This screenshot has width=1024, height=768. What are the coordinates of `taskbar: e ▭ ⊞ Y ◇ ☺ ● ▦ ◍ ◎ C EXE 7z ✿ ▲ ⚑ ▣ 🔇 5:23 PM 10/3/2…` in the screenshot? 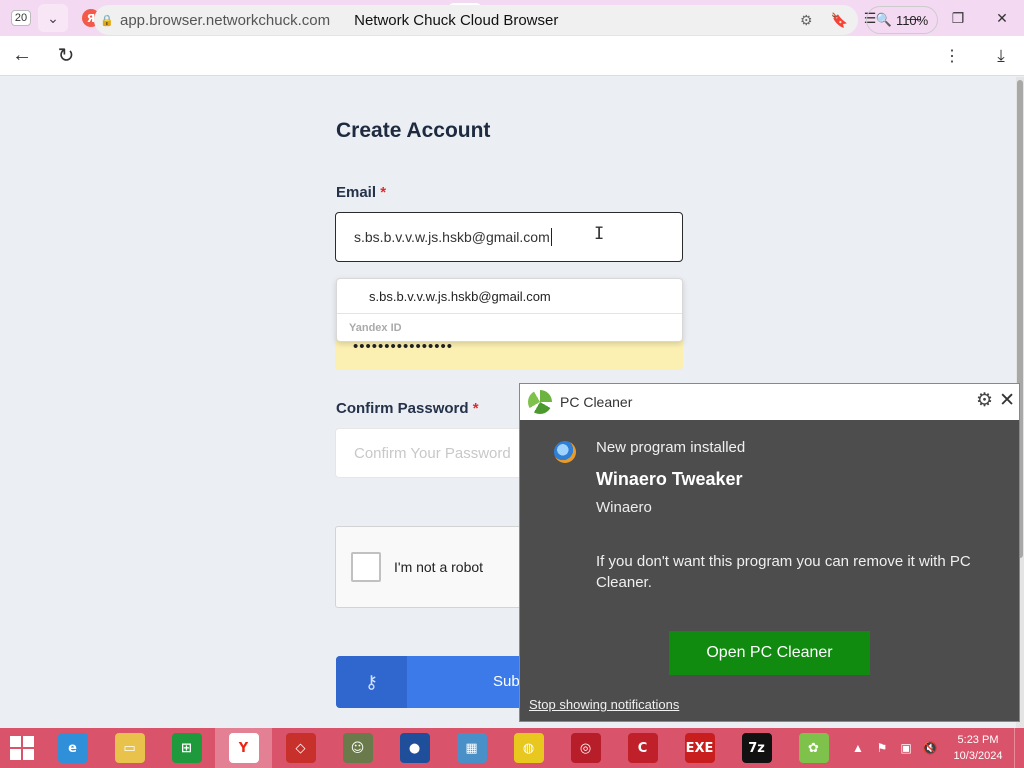 It's located at (512, 748).